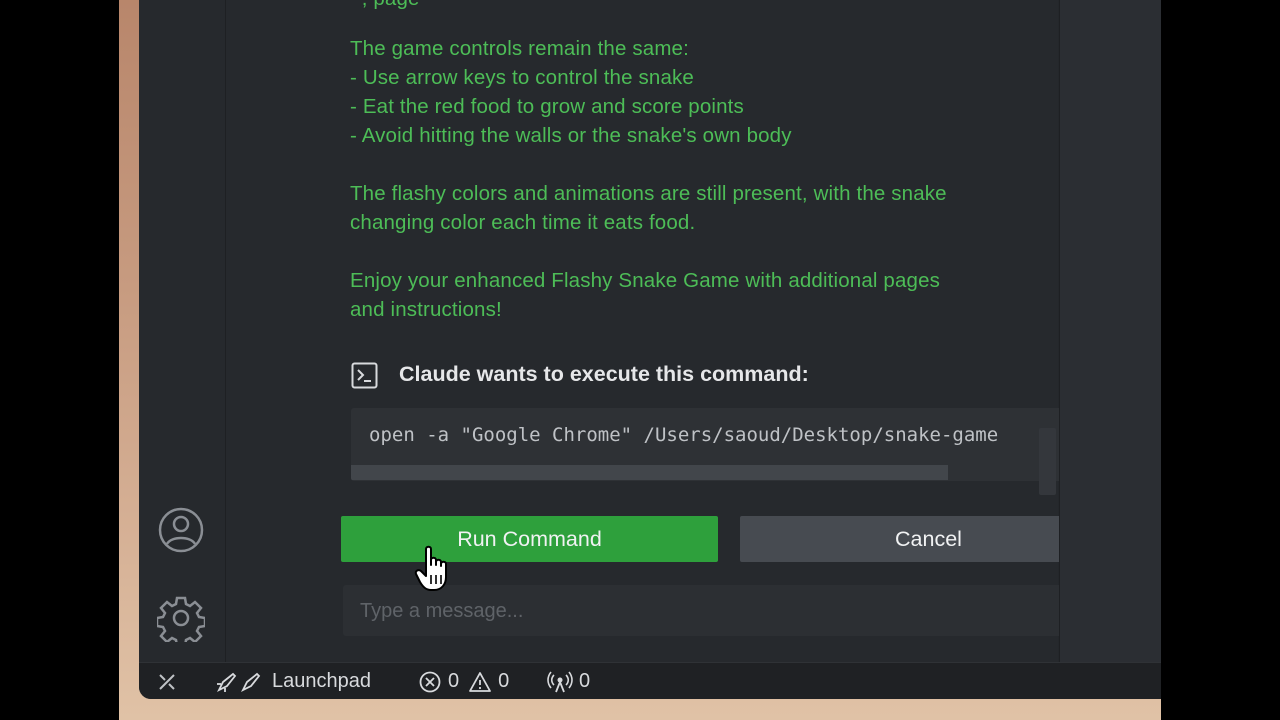 Image resolution: width=1280 pixels, height=720 pixels. Describe the element at coordinates (604, 374) in the screenshot. I see `command-request-title: Claude wants to execute this command:` at that location.